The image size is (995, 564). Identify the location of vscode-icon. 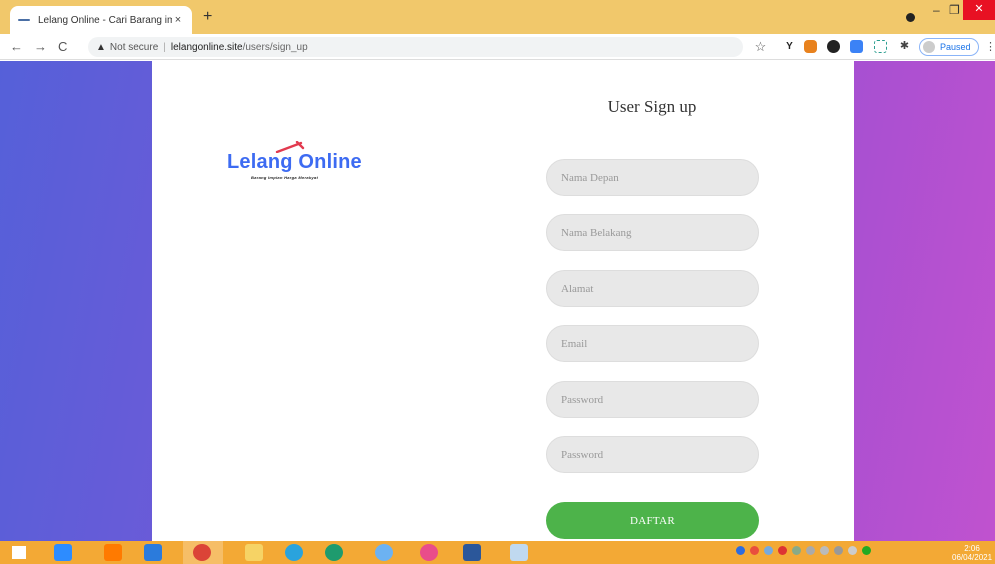
(153, 552).